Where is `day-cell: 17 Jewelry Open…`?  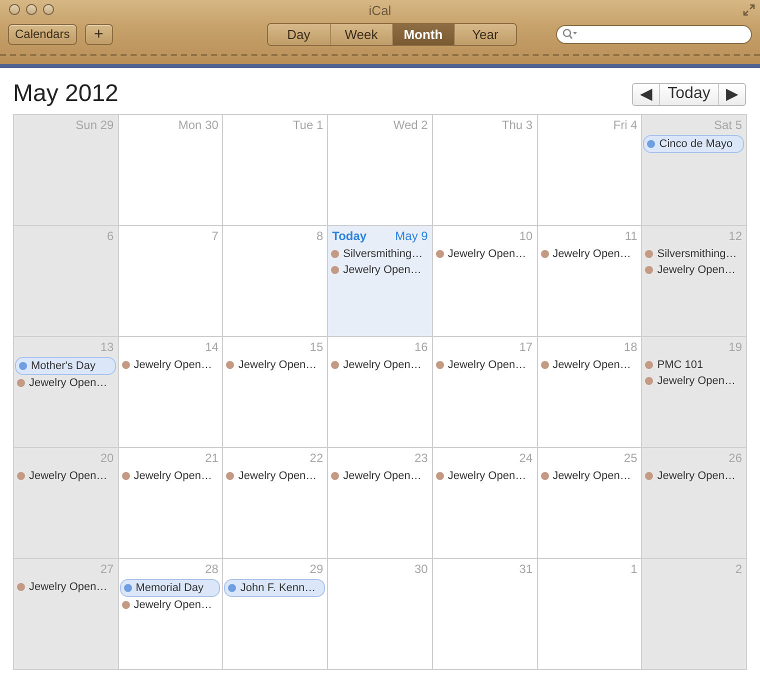 day-cell: 17 Jewelry Open… is located at coordinates (485, 392).